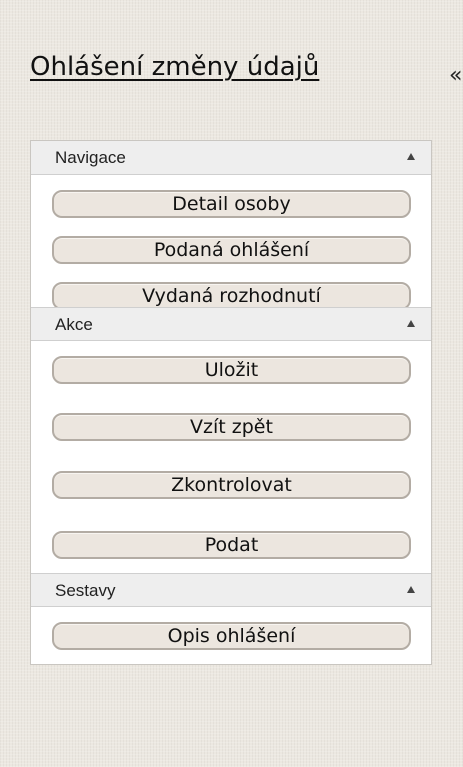  Describe the element at coordinates (231, 250) in the screenshot. I see `podana-ohlaseni-button: Podaná ohlášení` at that location.